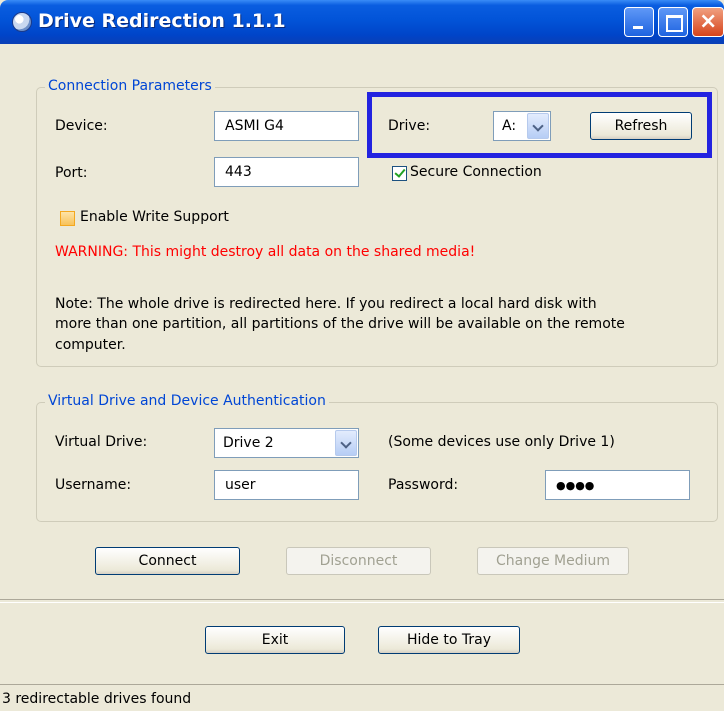  Describe the element at coordinates (423, 485) in the screenshot. I see `password-label: Password:` at that location.